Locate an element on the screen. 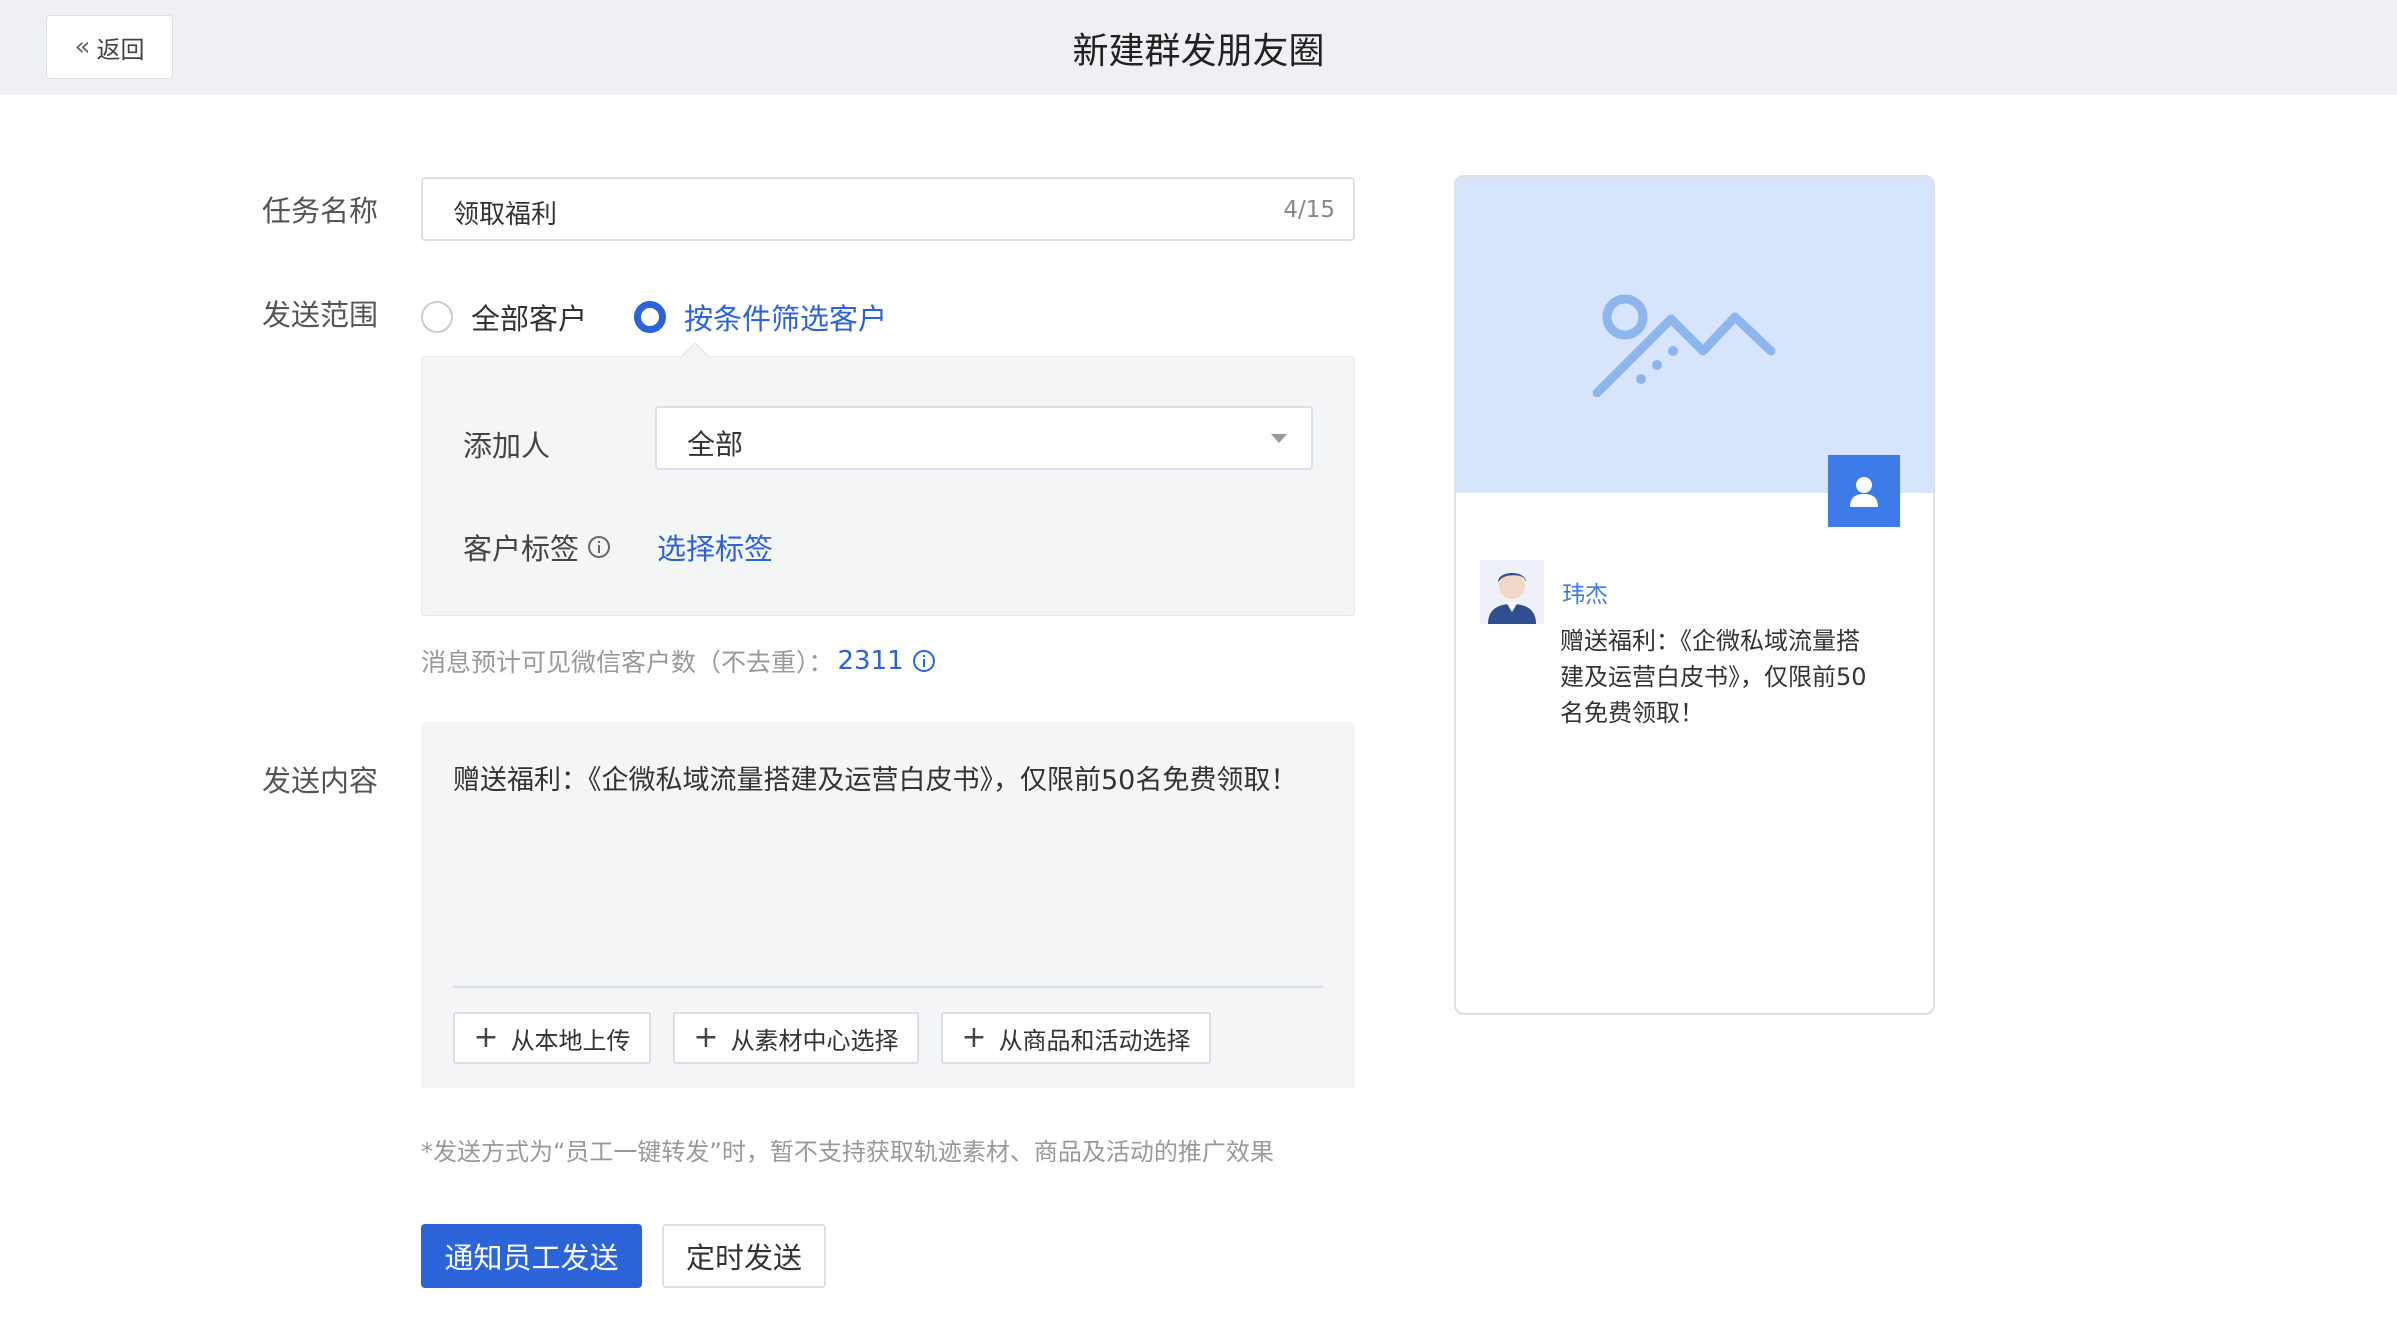  double-chevron-left-icon: « is located at coordinates (82, 47).